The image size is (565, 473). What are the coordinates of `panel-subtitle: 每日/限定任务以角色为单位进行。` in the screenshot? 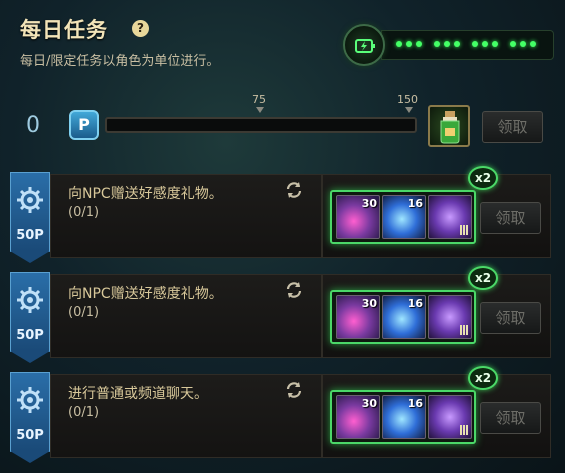 It's located at (120, 61).